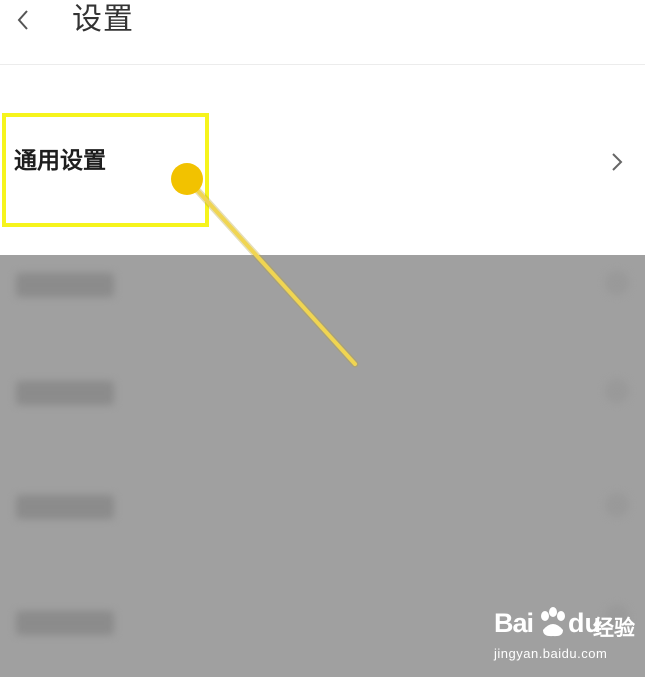 The width and height of the screenshot is (645, 677). I want to click on page-title: 设置, so click(103, 19).